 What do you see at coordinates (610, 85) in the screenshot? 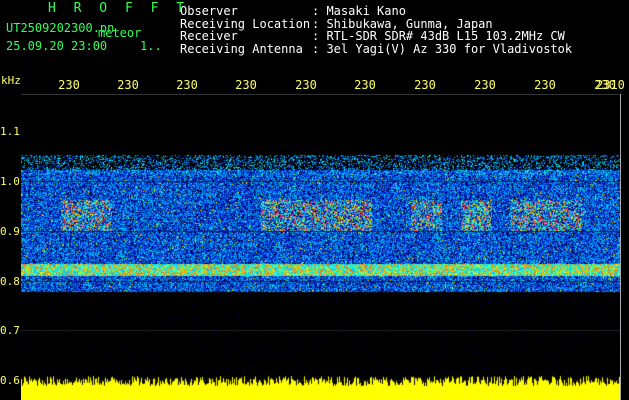
I see `time-tick-label-end: 2310` at bounding box center [610, 85].